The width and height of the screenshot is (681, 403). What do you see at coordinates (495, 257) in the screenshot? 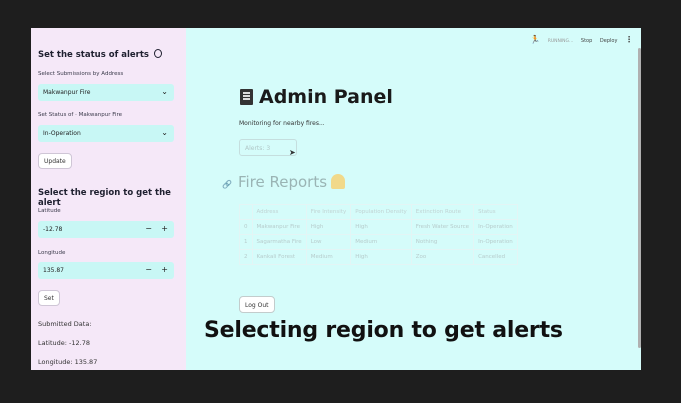
I see `table-cell: Cancelled` at bounding box center [495, 257].